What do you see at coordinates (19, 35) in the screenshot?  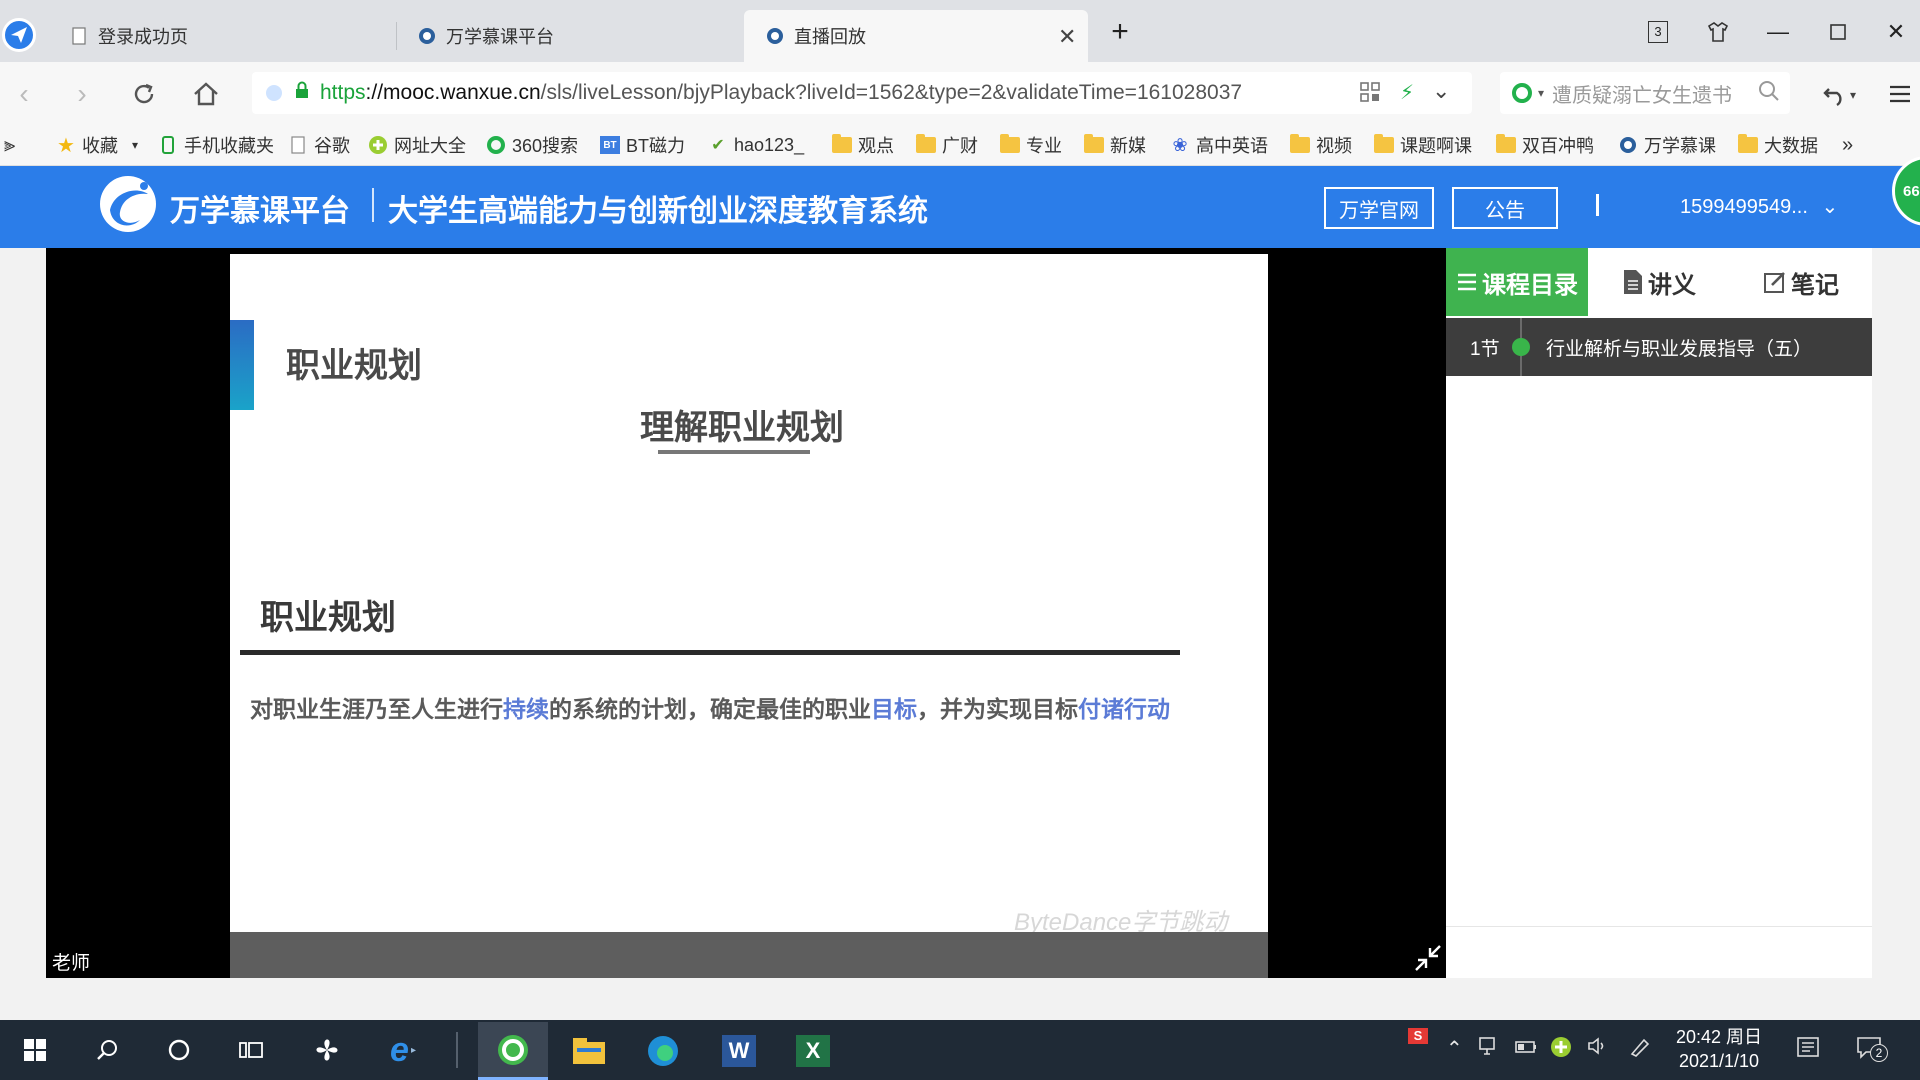 I see `browser-logo-icon` at bounding box center [19, 35].